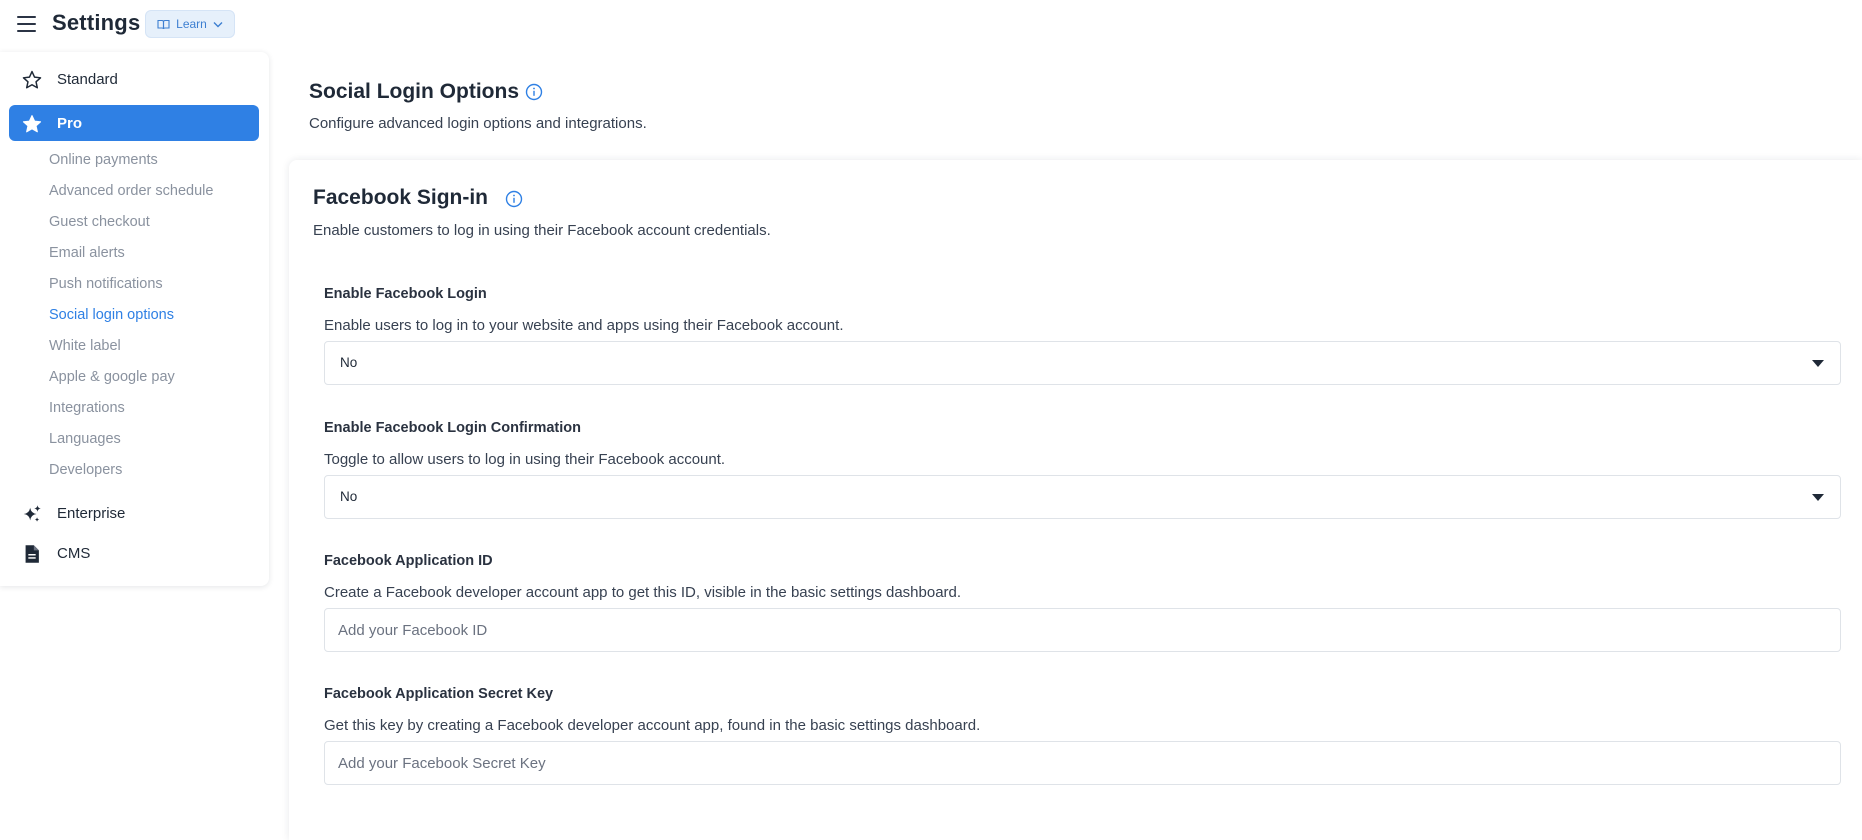  What do you see at coordinates (1082, 497) in the screenshot?
I see `enable-facebook-login-confirmation-select: No` at bounding box center [1082, 497].